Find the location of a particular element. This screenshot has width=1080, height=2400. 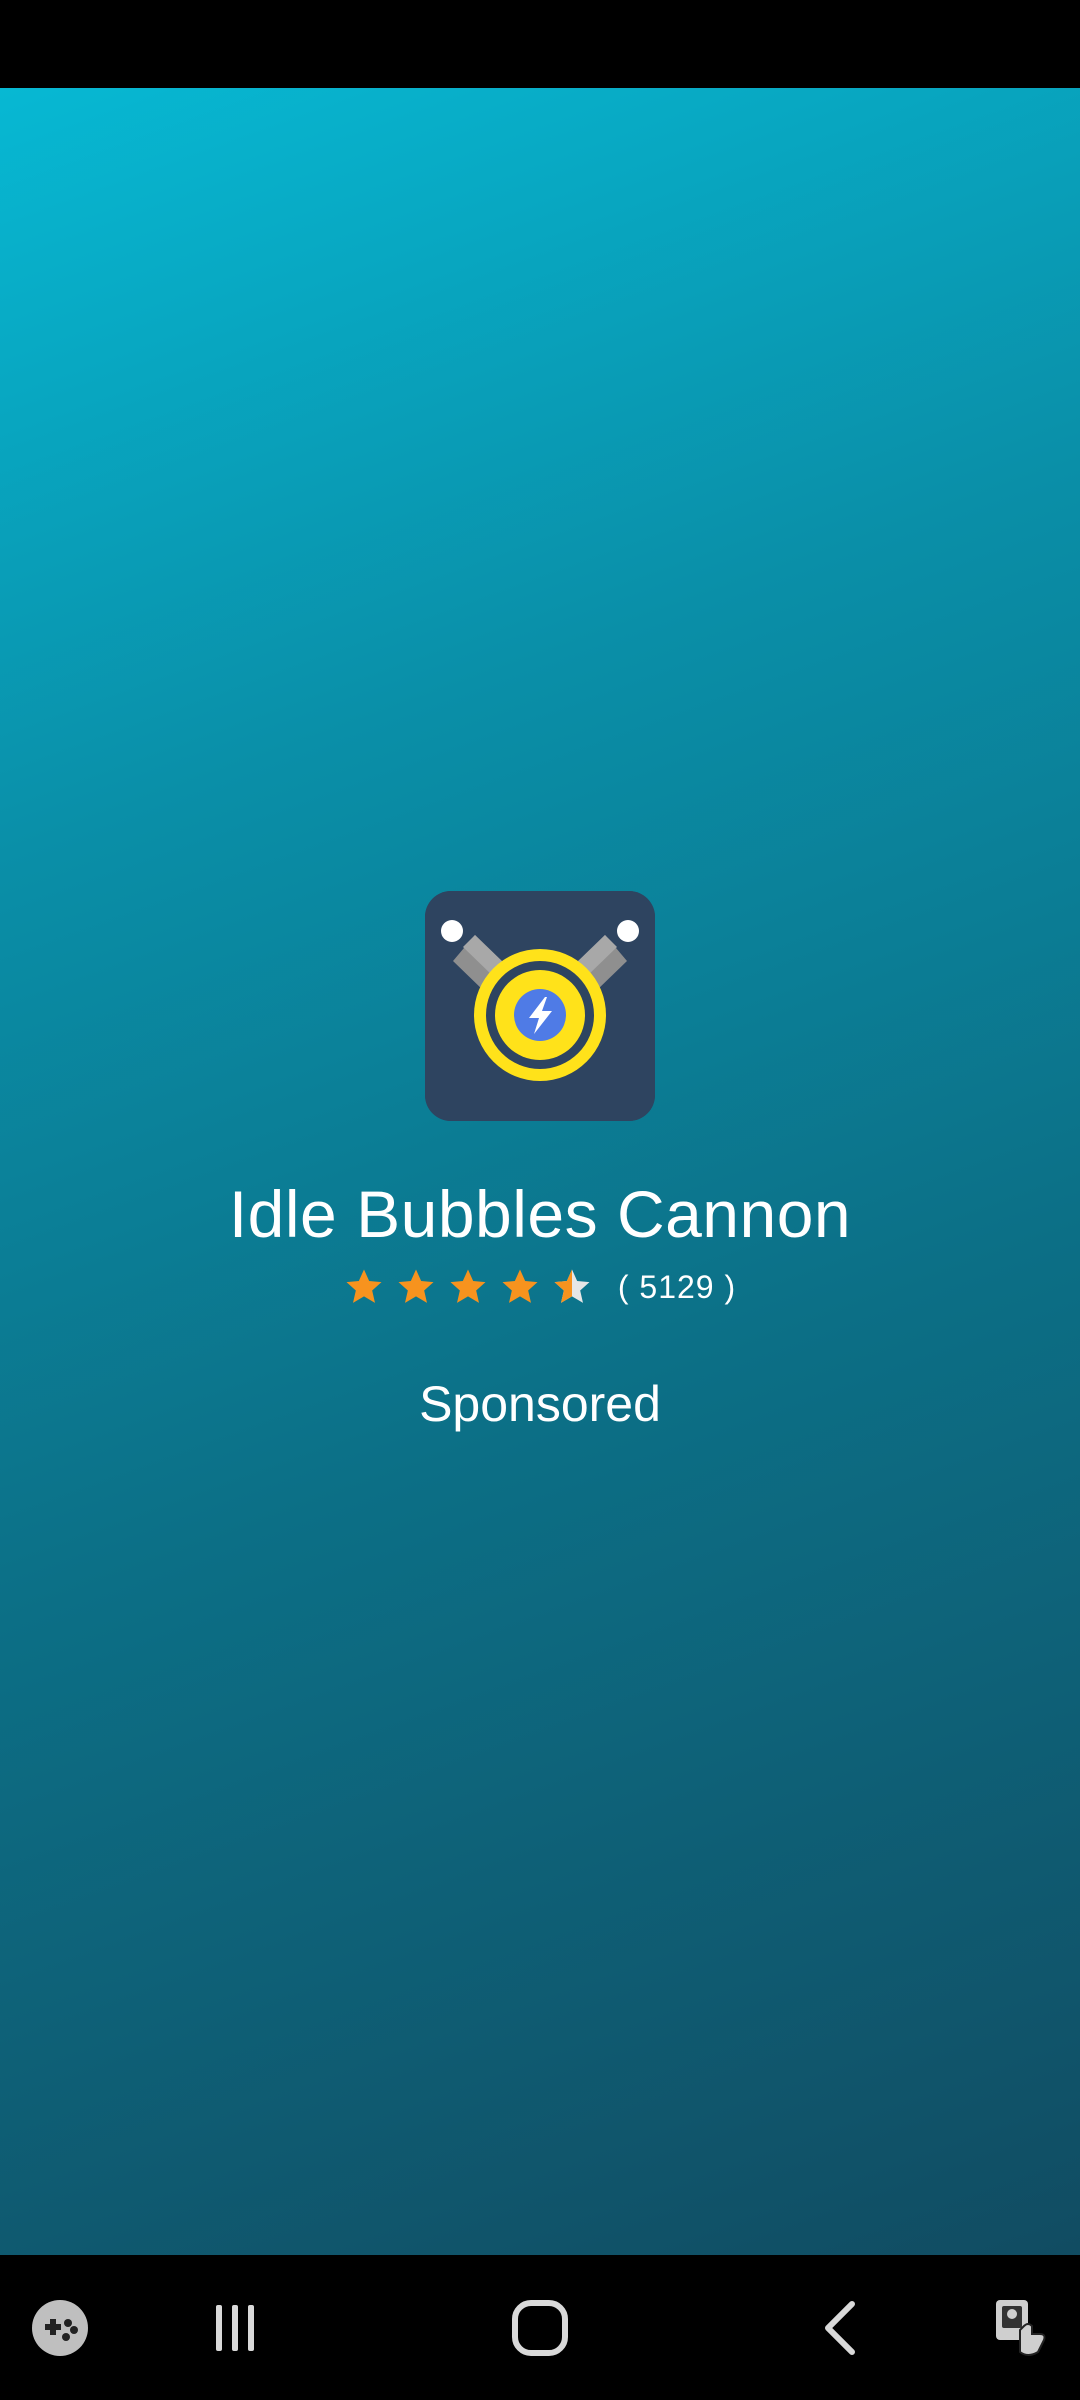

back-button is located at coordinates (840, 2327).